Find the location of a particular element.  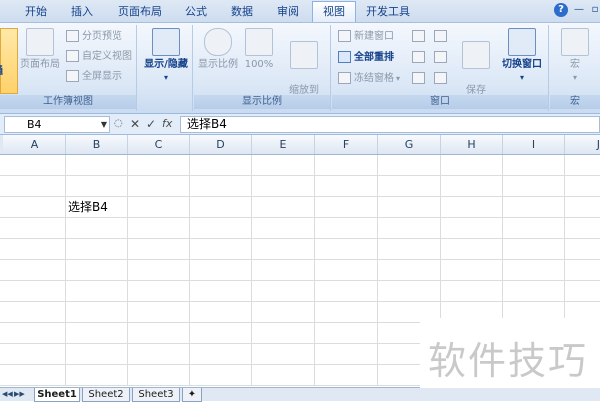

page-layout-view-button: 页面布局 is located at coordinates (40, 49).